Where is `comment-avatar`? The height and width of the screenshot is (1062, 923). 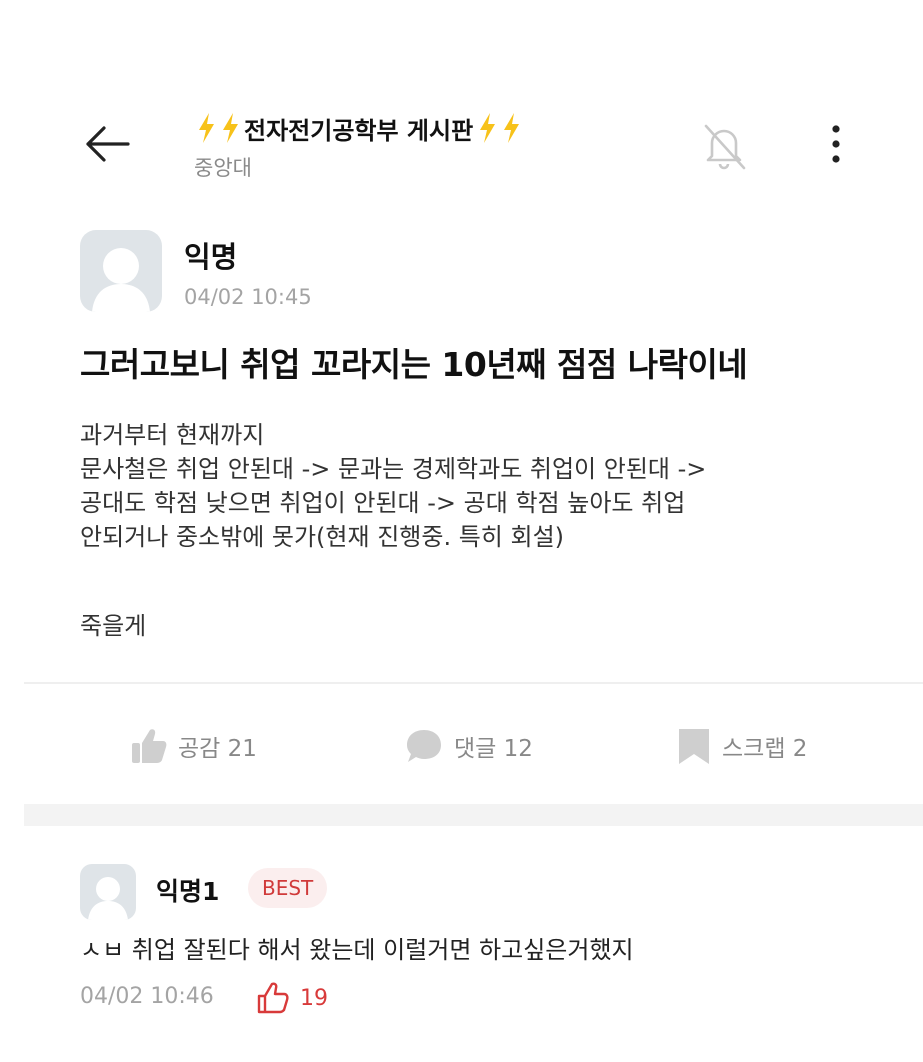
comment-avatar is located at coordinates (108, 892).